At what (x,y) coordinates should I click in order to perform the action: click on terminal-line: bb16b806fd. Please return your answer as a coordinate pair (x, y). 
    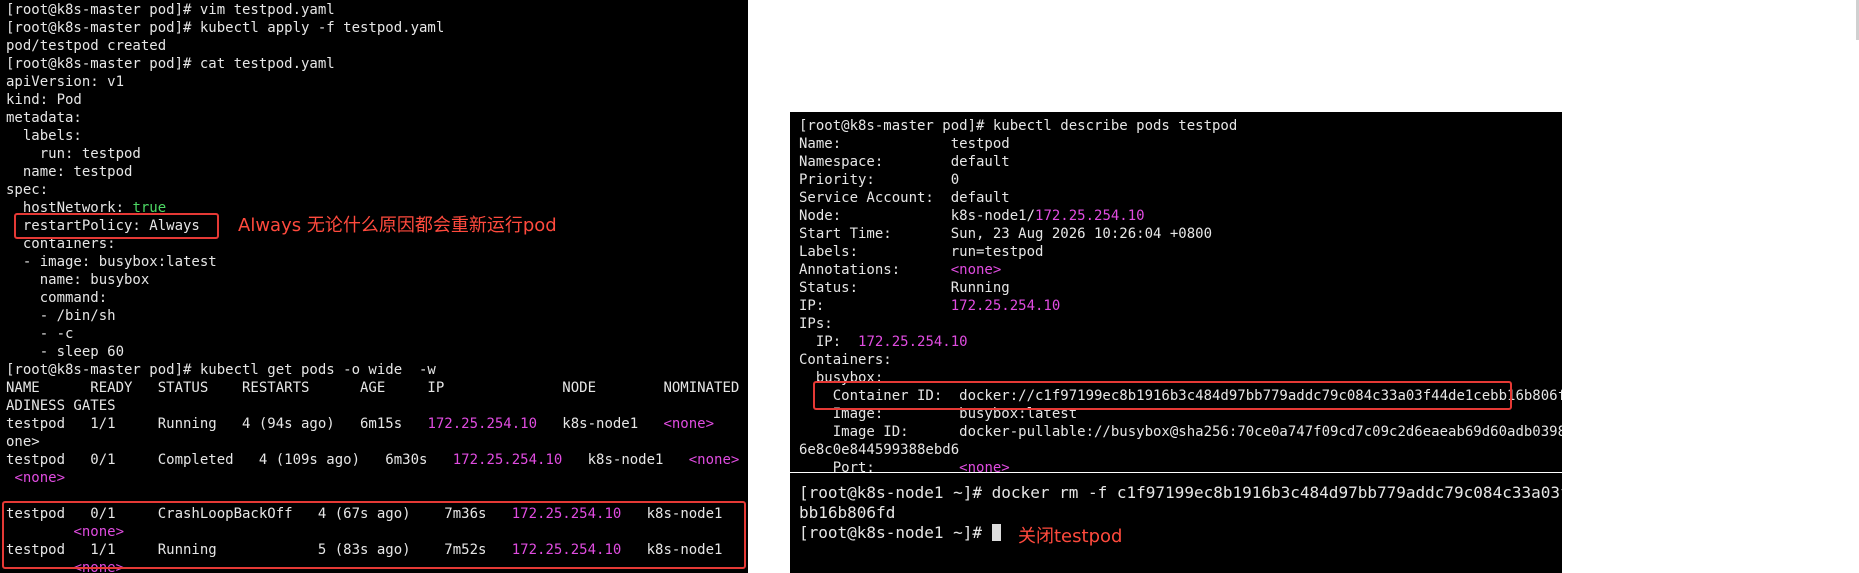
    Looking at the image, I should click on (1180, 513).